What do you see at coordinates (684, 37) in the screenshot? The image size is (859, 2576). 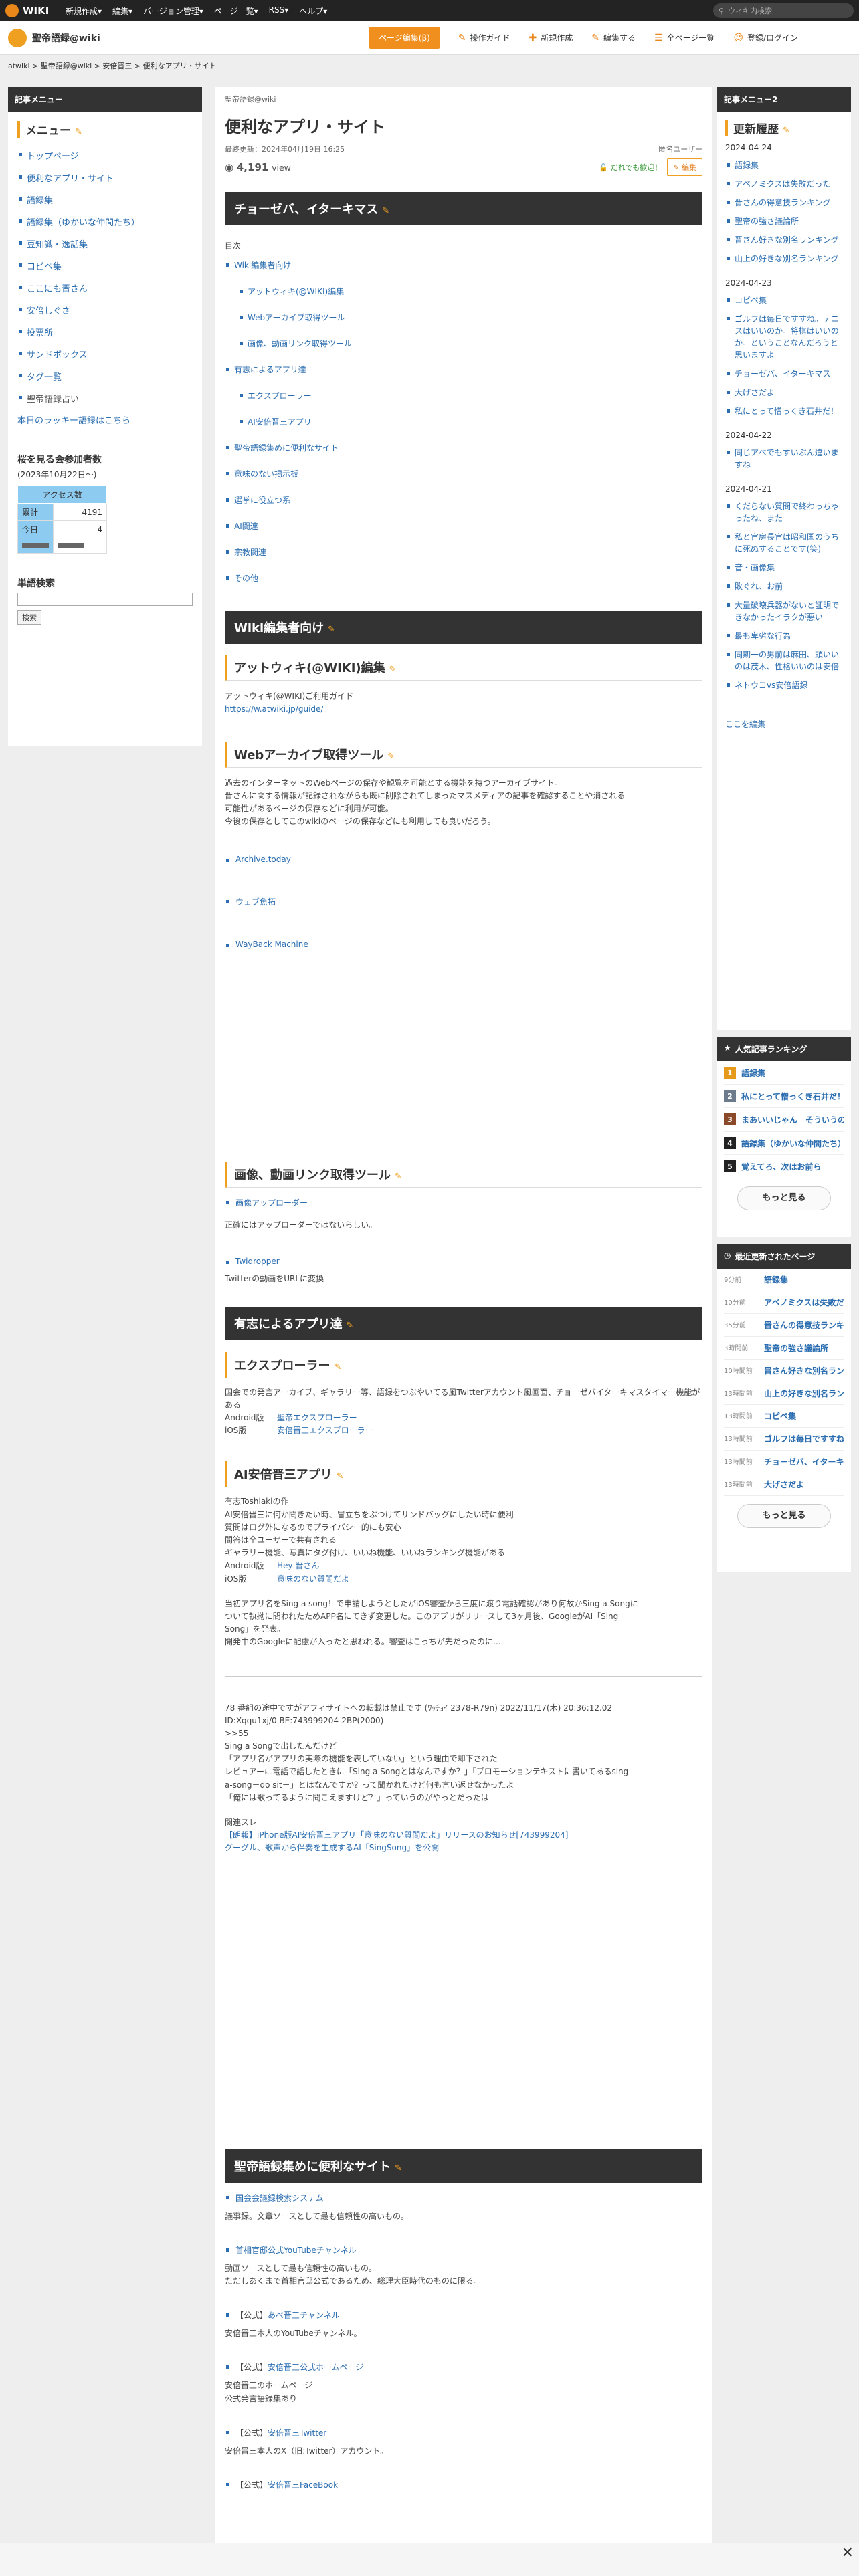 I see `all-pages-link: ☰ 全ページ一覧` at bounding box center [684, 37].